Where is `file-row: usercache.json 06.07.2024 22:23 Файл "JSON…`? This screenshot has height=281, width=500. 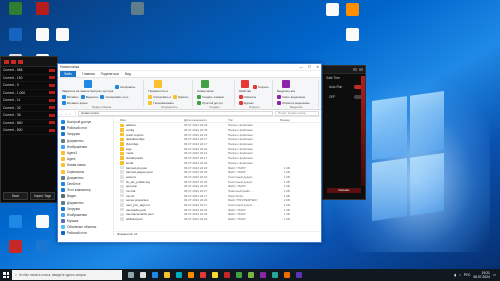
file-row: usercache.json 06.07.2024 22:23 Файл "JSON… is located at coordinates (217, 209).